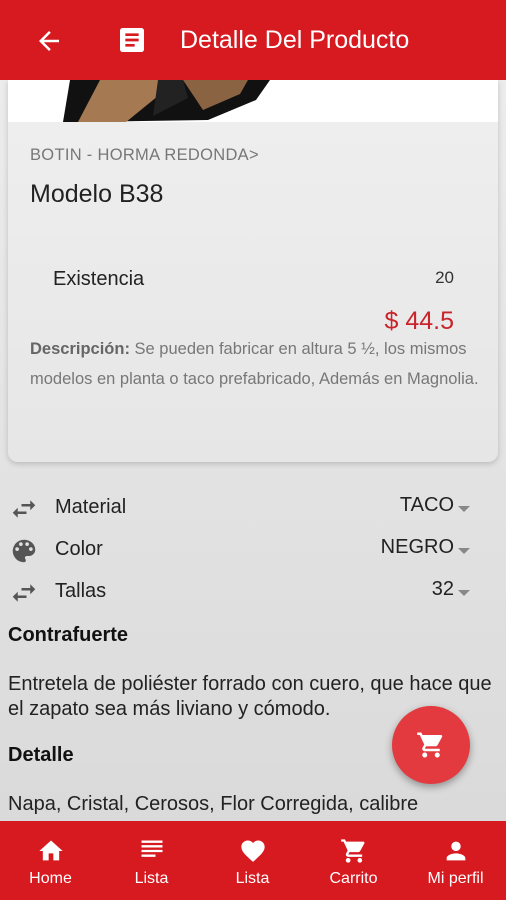 The height and width of the screenshot is (900, 506). I want to click on option-material: Material TACO, so click(253, 508).